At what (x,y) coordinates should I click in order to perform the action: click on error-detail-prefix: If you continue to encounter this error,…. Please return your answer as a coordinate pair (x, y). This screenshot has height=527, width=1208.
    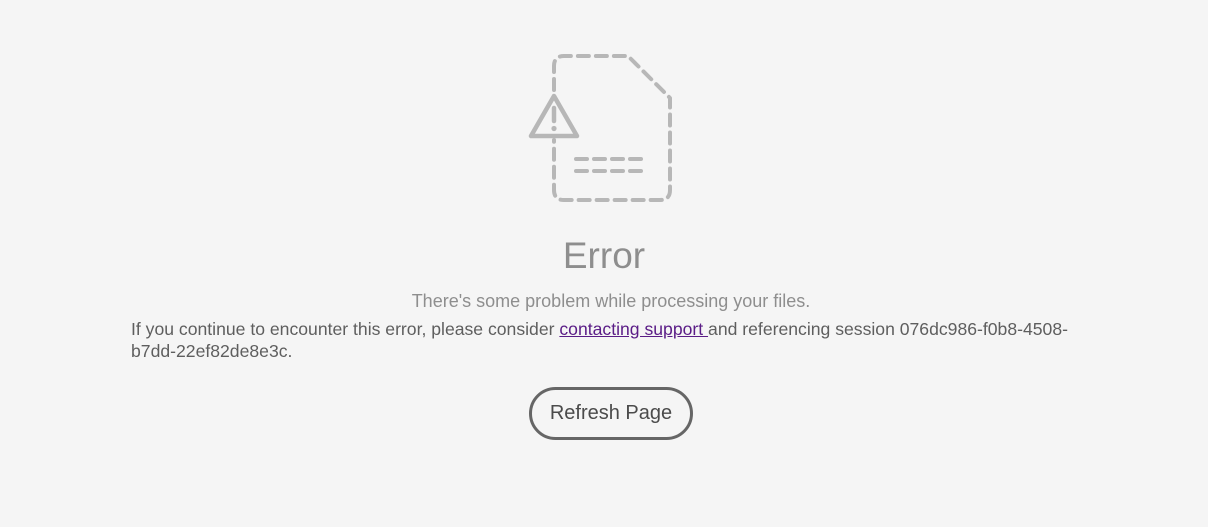
    Looking at the image, I should click on (345, 329).